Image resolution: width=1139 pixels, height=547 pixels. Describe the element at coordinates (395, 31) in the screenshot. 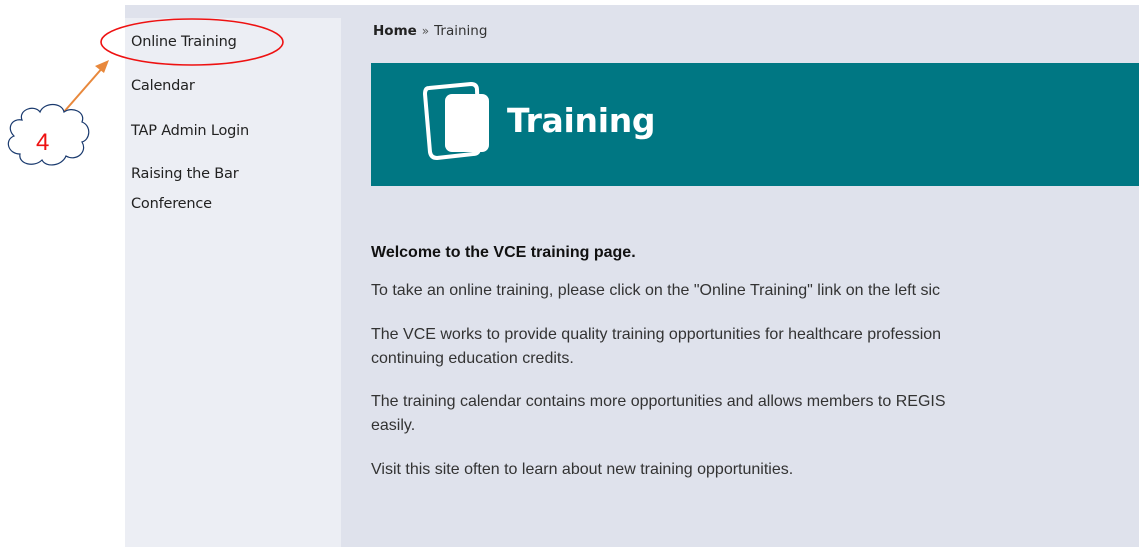

I see `breadcrumb-home-link: Home` at that location.